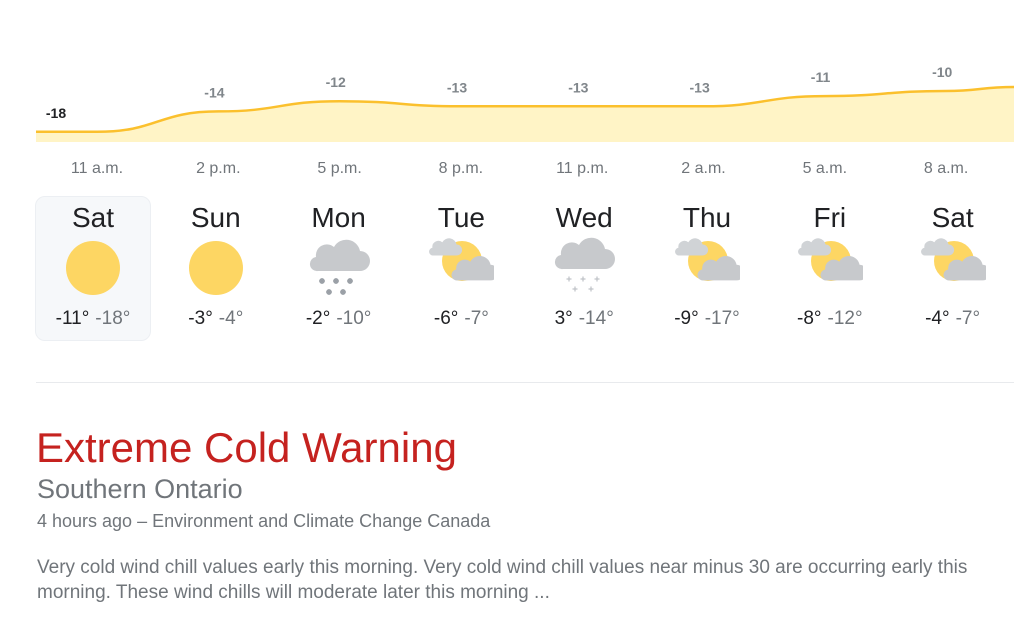 The width and height of the screenshot is (1020, 622). Describe the element at coordinates (525, 103) in the screenshot. I see `wind-chill-chart: -18 -14 -12 -13 -13 -13 -11 -10` at that location.